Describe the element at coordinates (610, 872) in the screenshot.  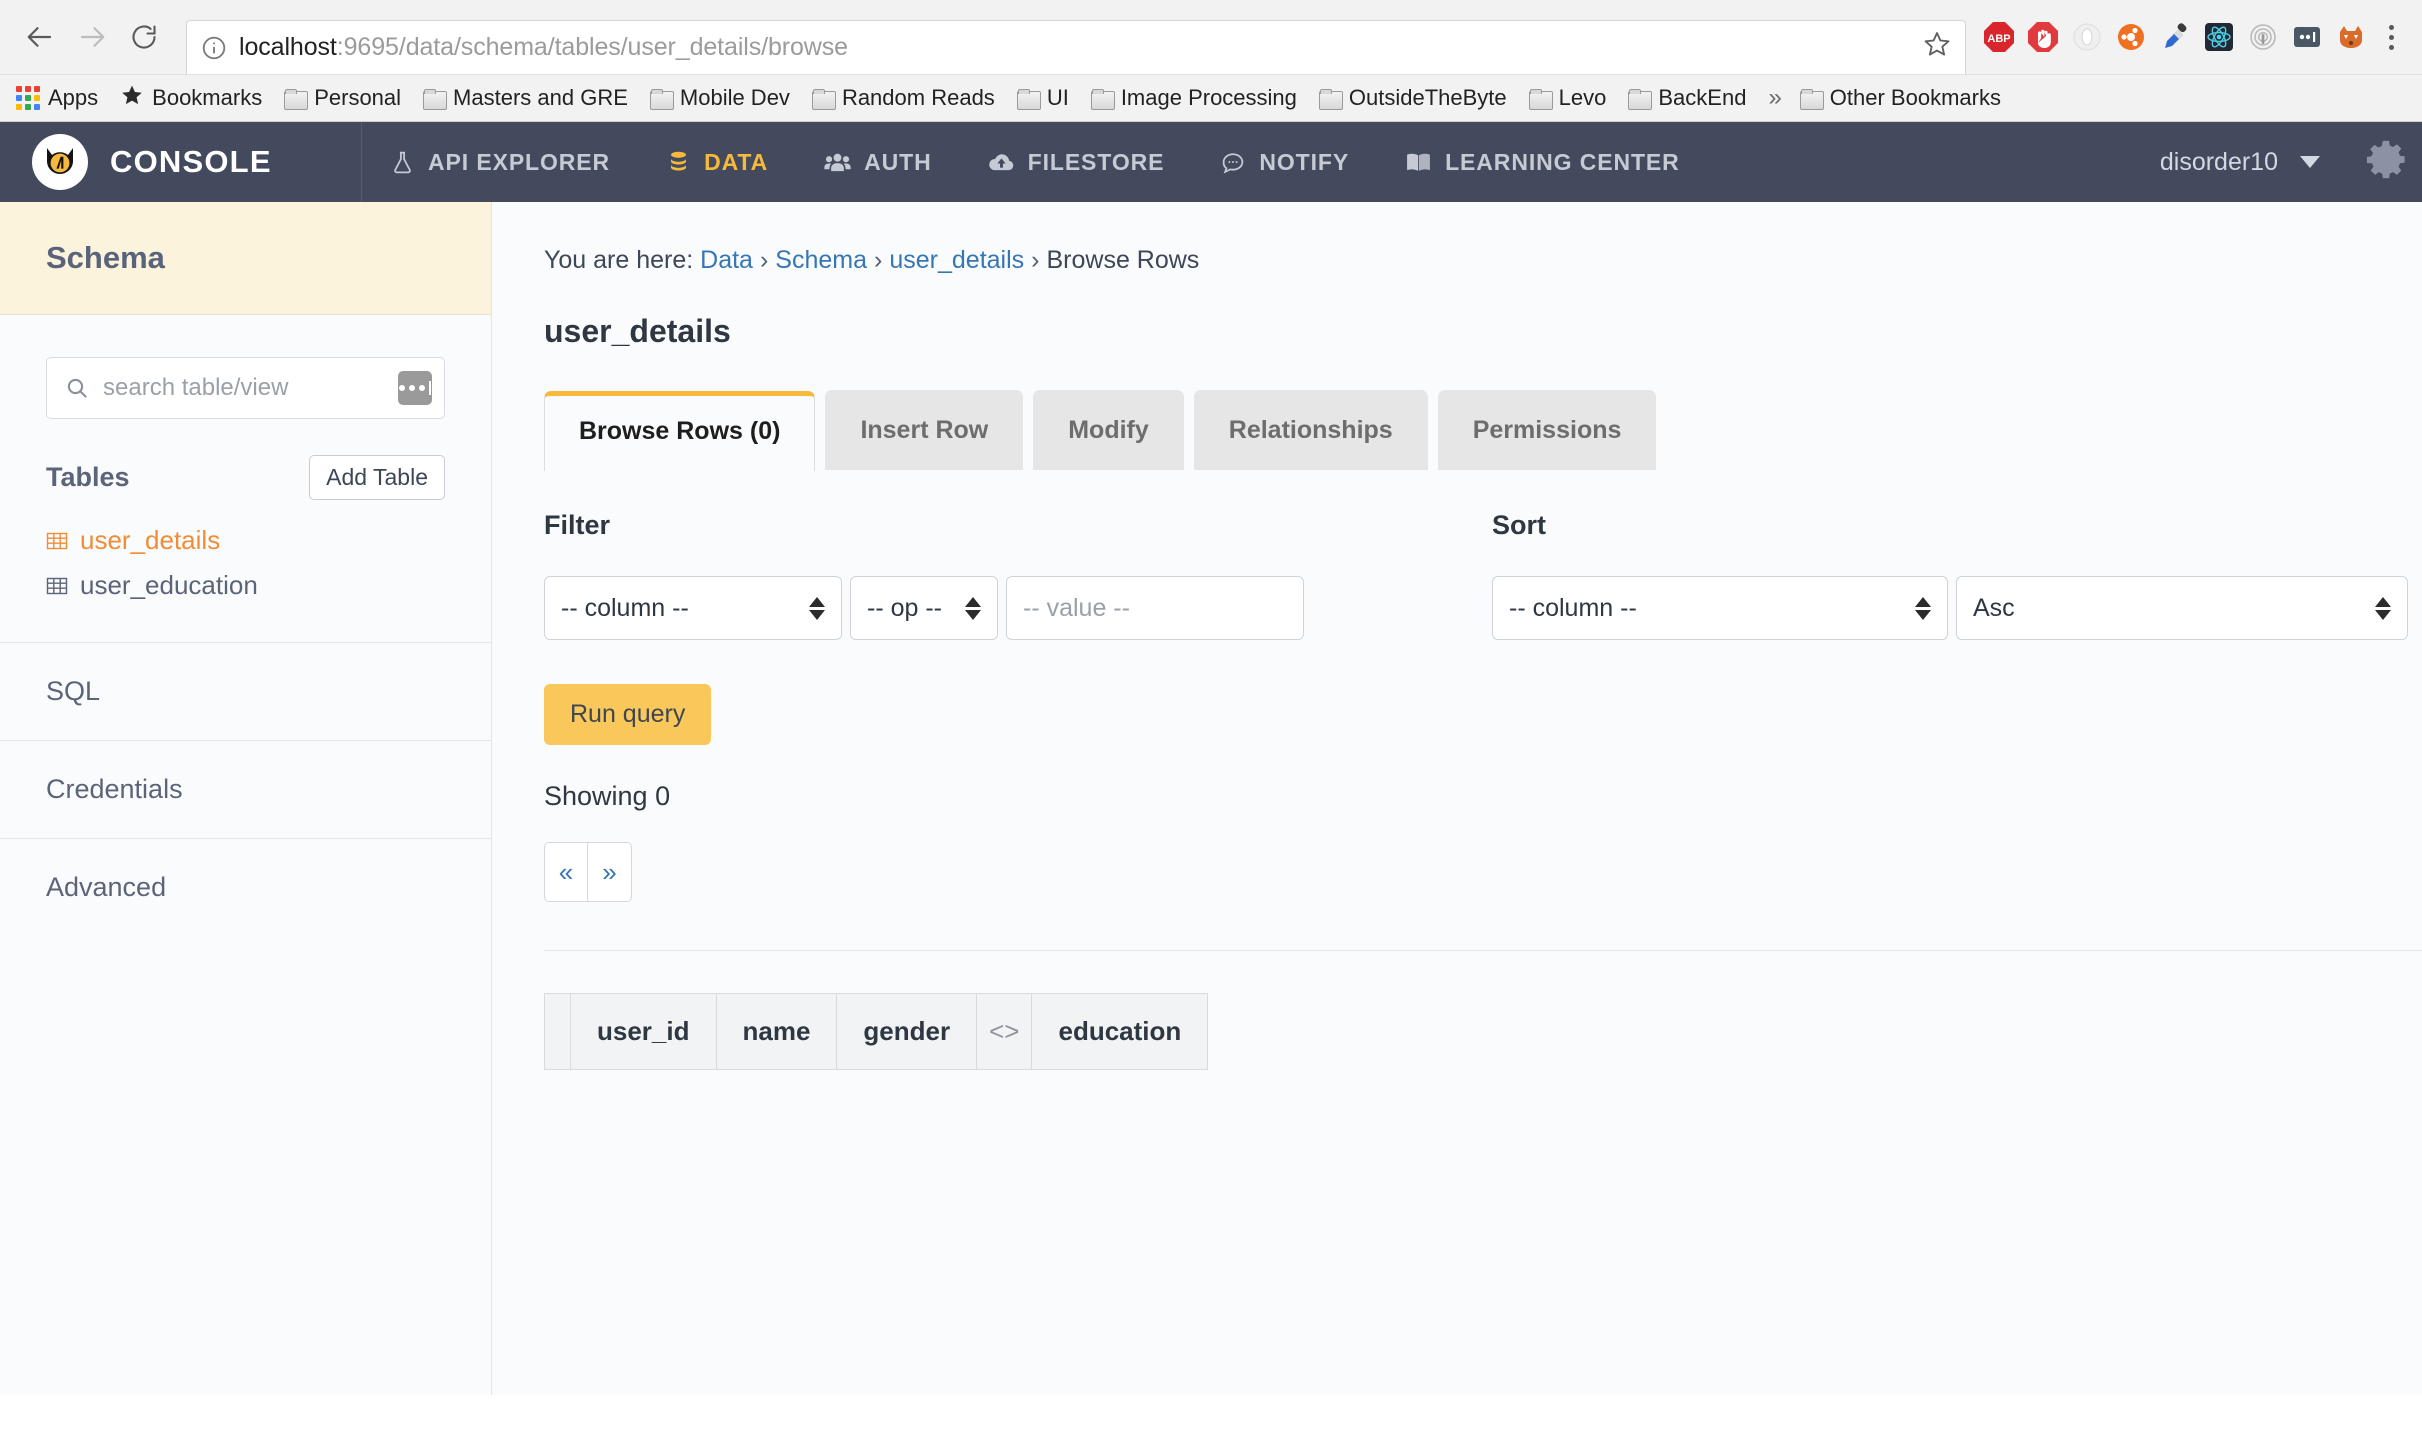
I see `pagination-next-button: »` at that location.